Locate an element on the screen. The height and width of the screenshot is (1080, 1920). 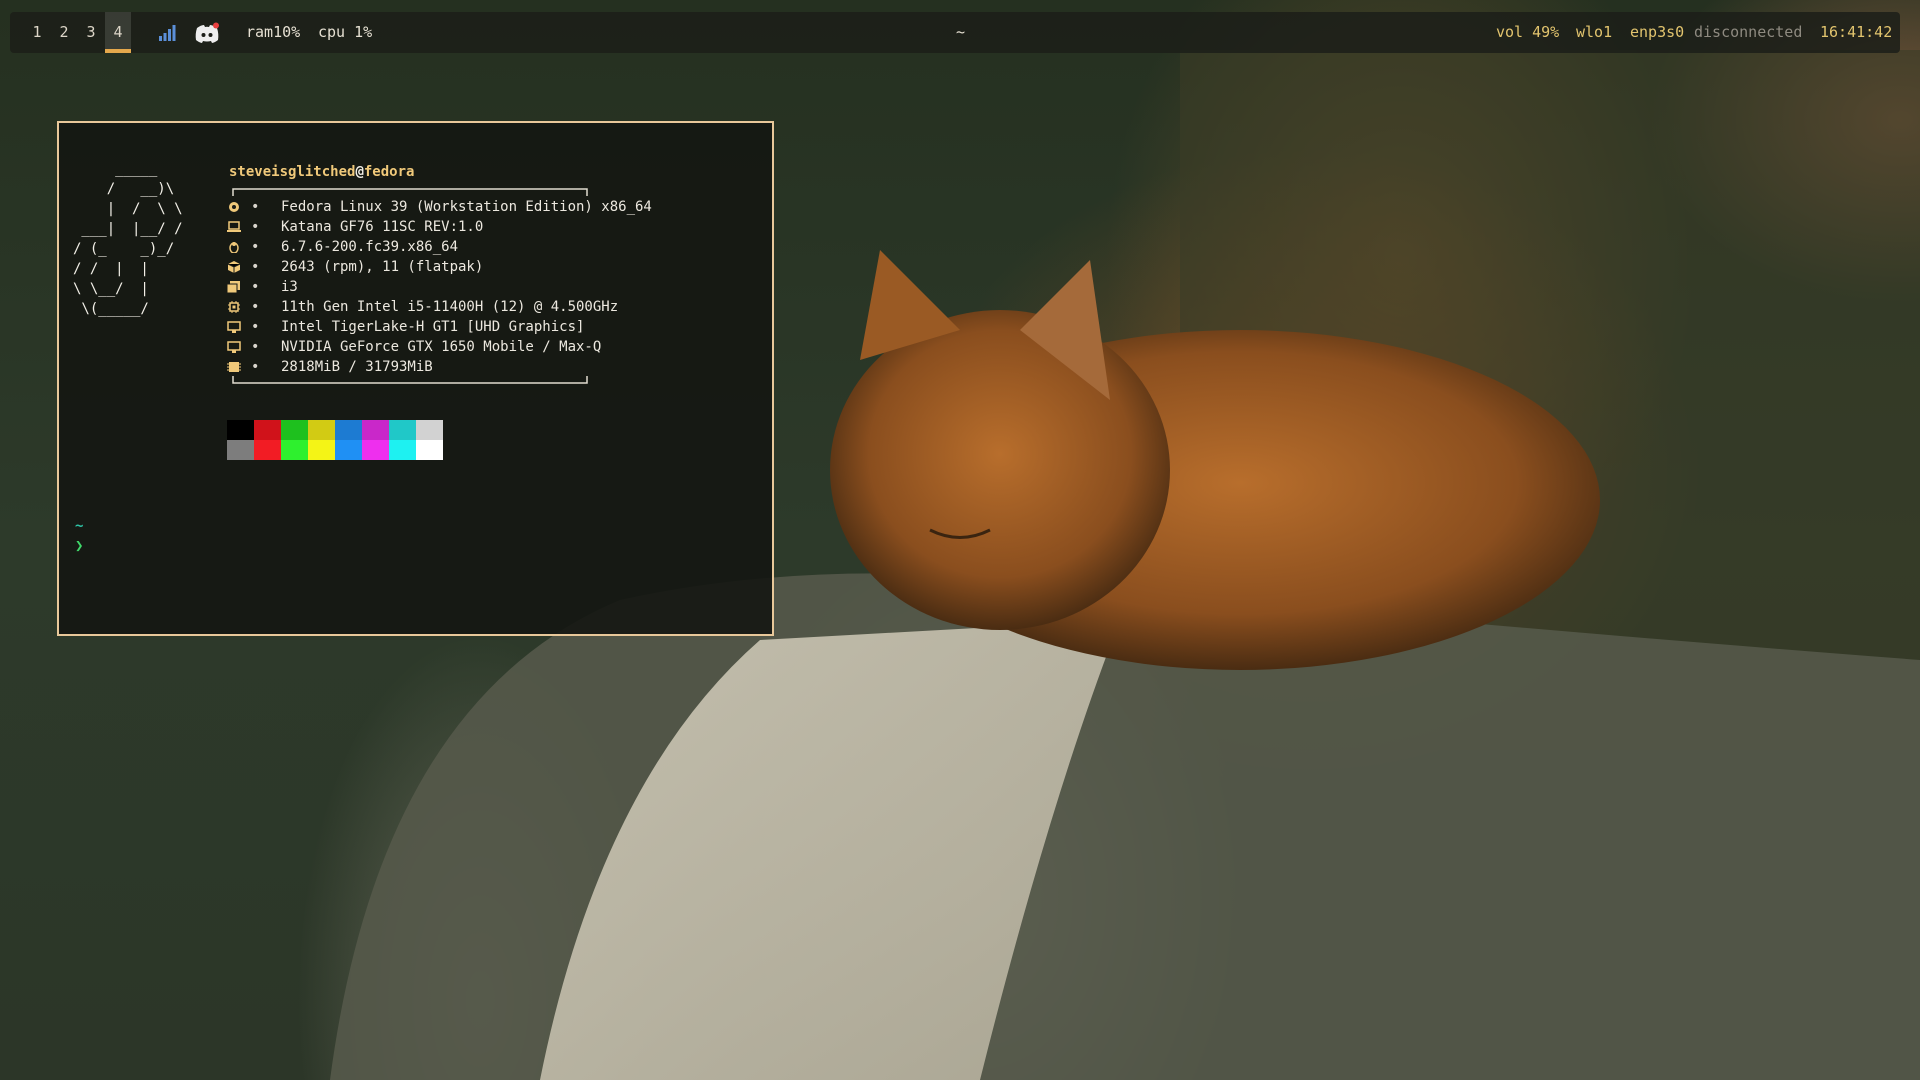
user-host: steveisglitched@fedora is located at coordinates (321, 172).